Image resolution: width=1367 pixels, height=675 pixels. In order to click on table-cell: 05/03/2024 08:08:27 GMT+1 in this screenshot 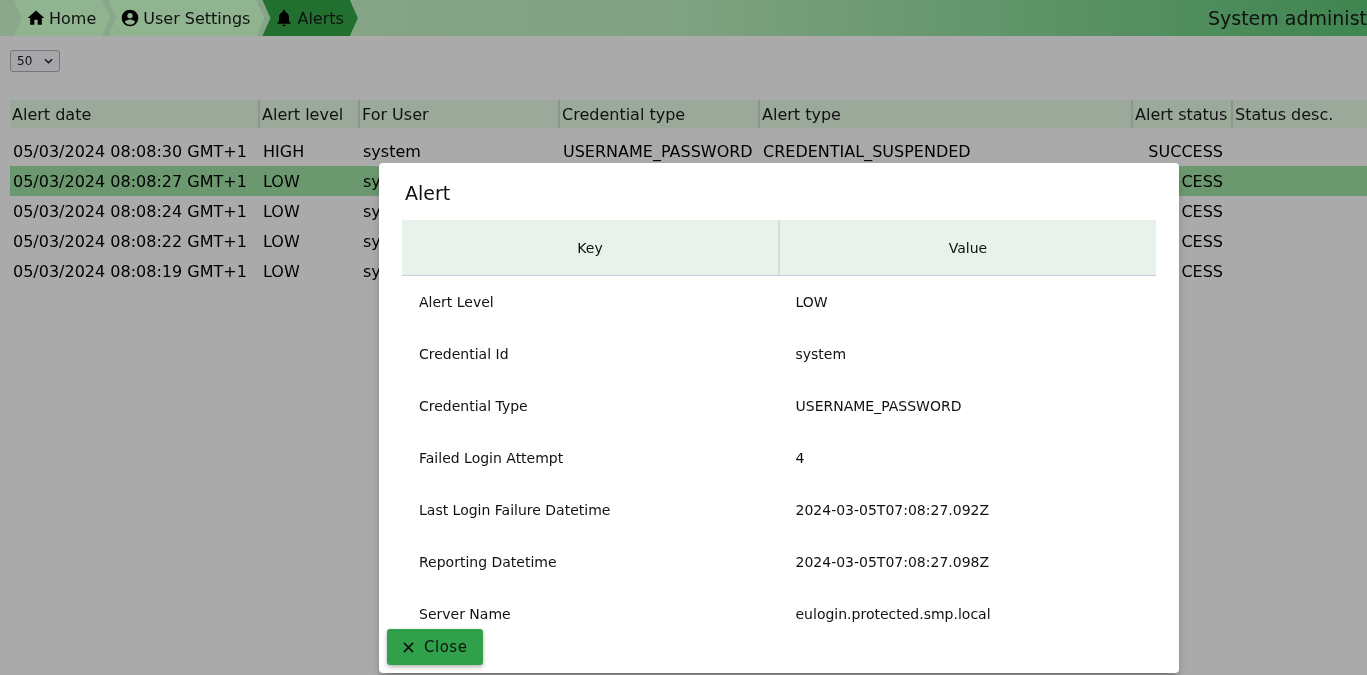, I will do `click(130, 181)`.